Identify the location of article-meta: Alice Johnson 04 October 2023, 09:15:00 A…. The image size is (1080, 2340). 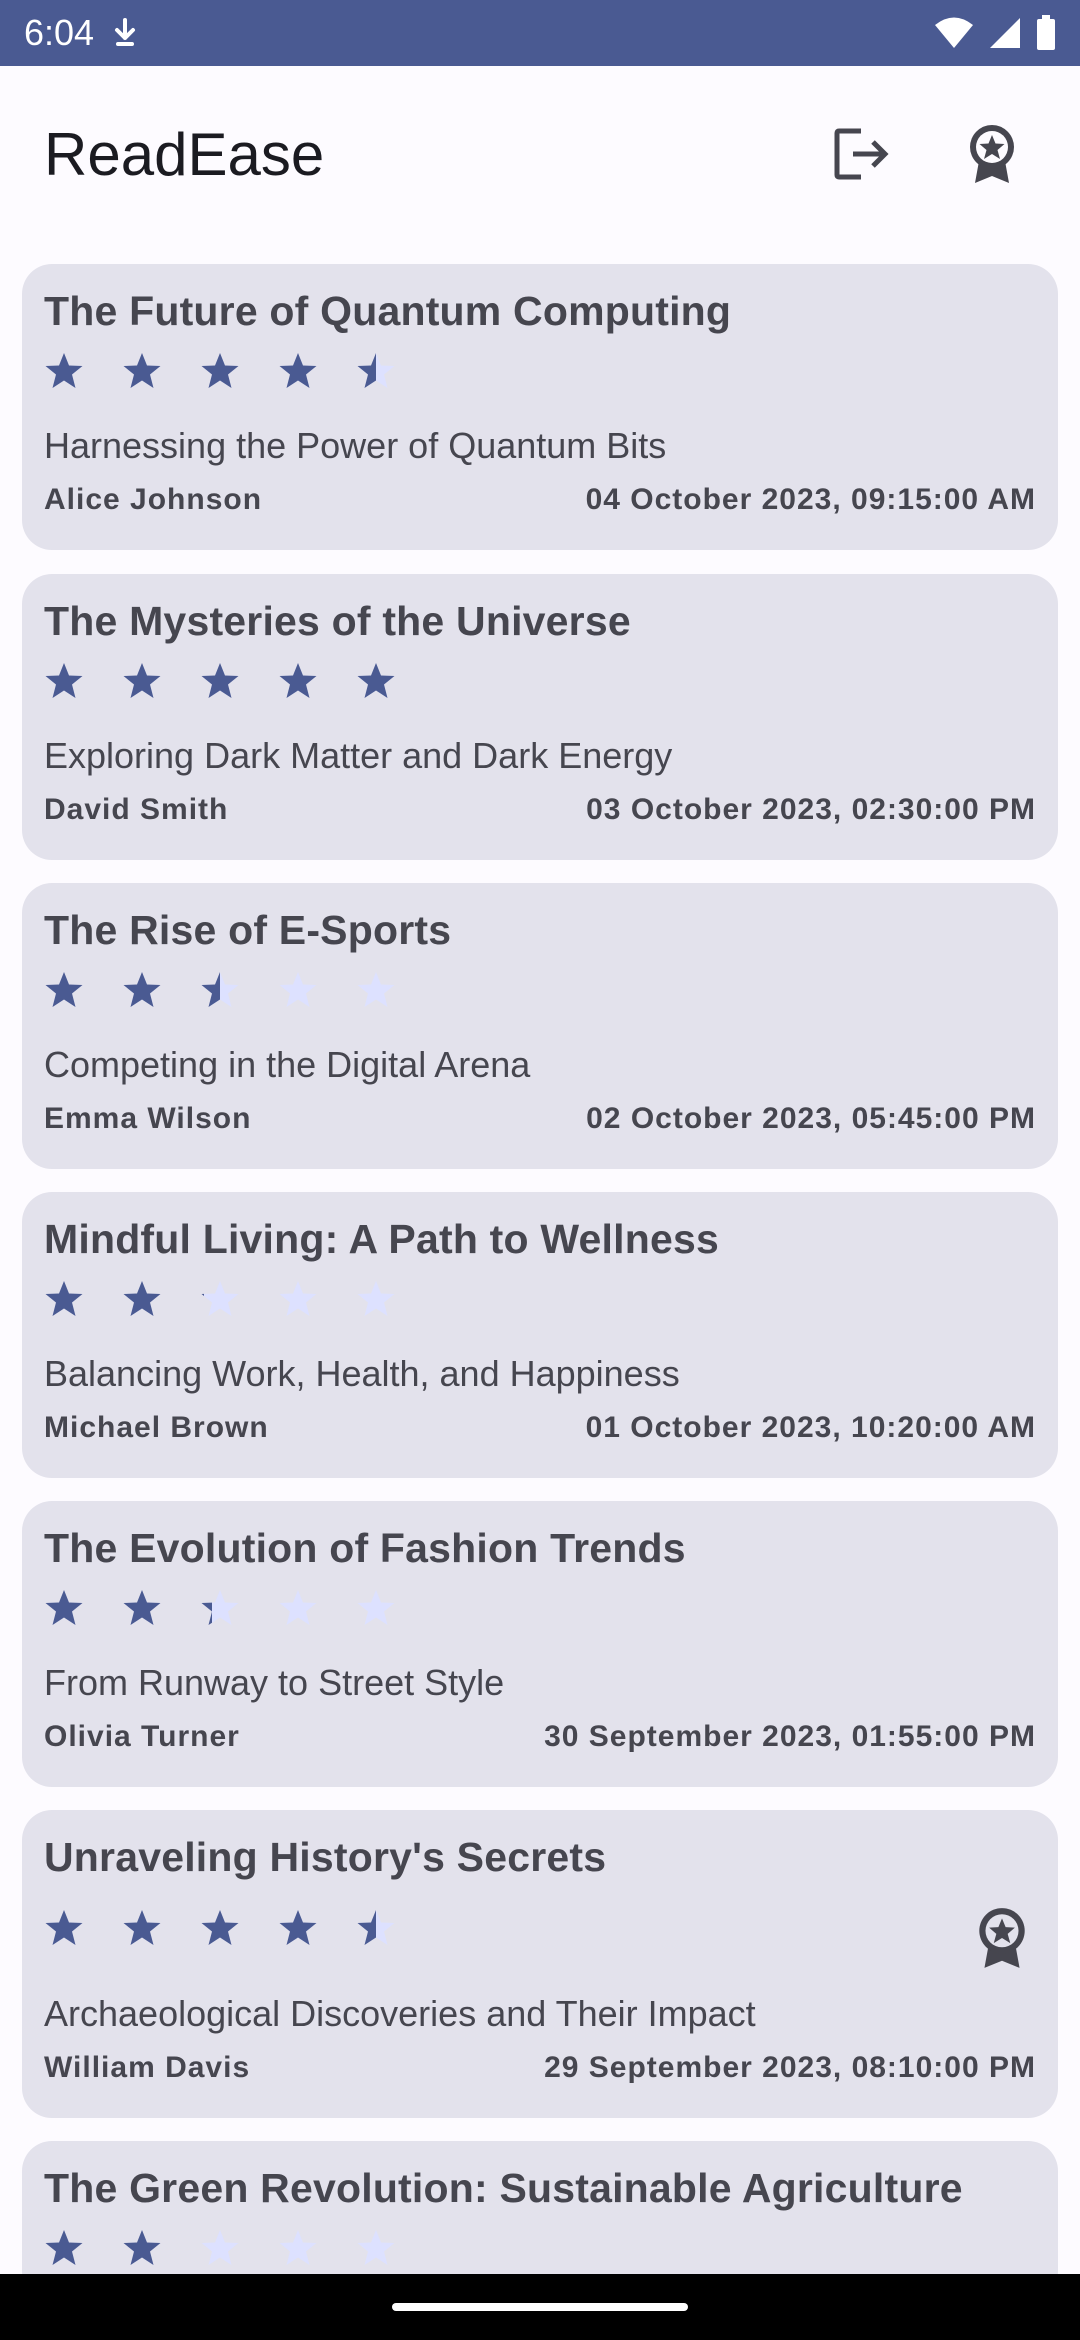
(540, 500).